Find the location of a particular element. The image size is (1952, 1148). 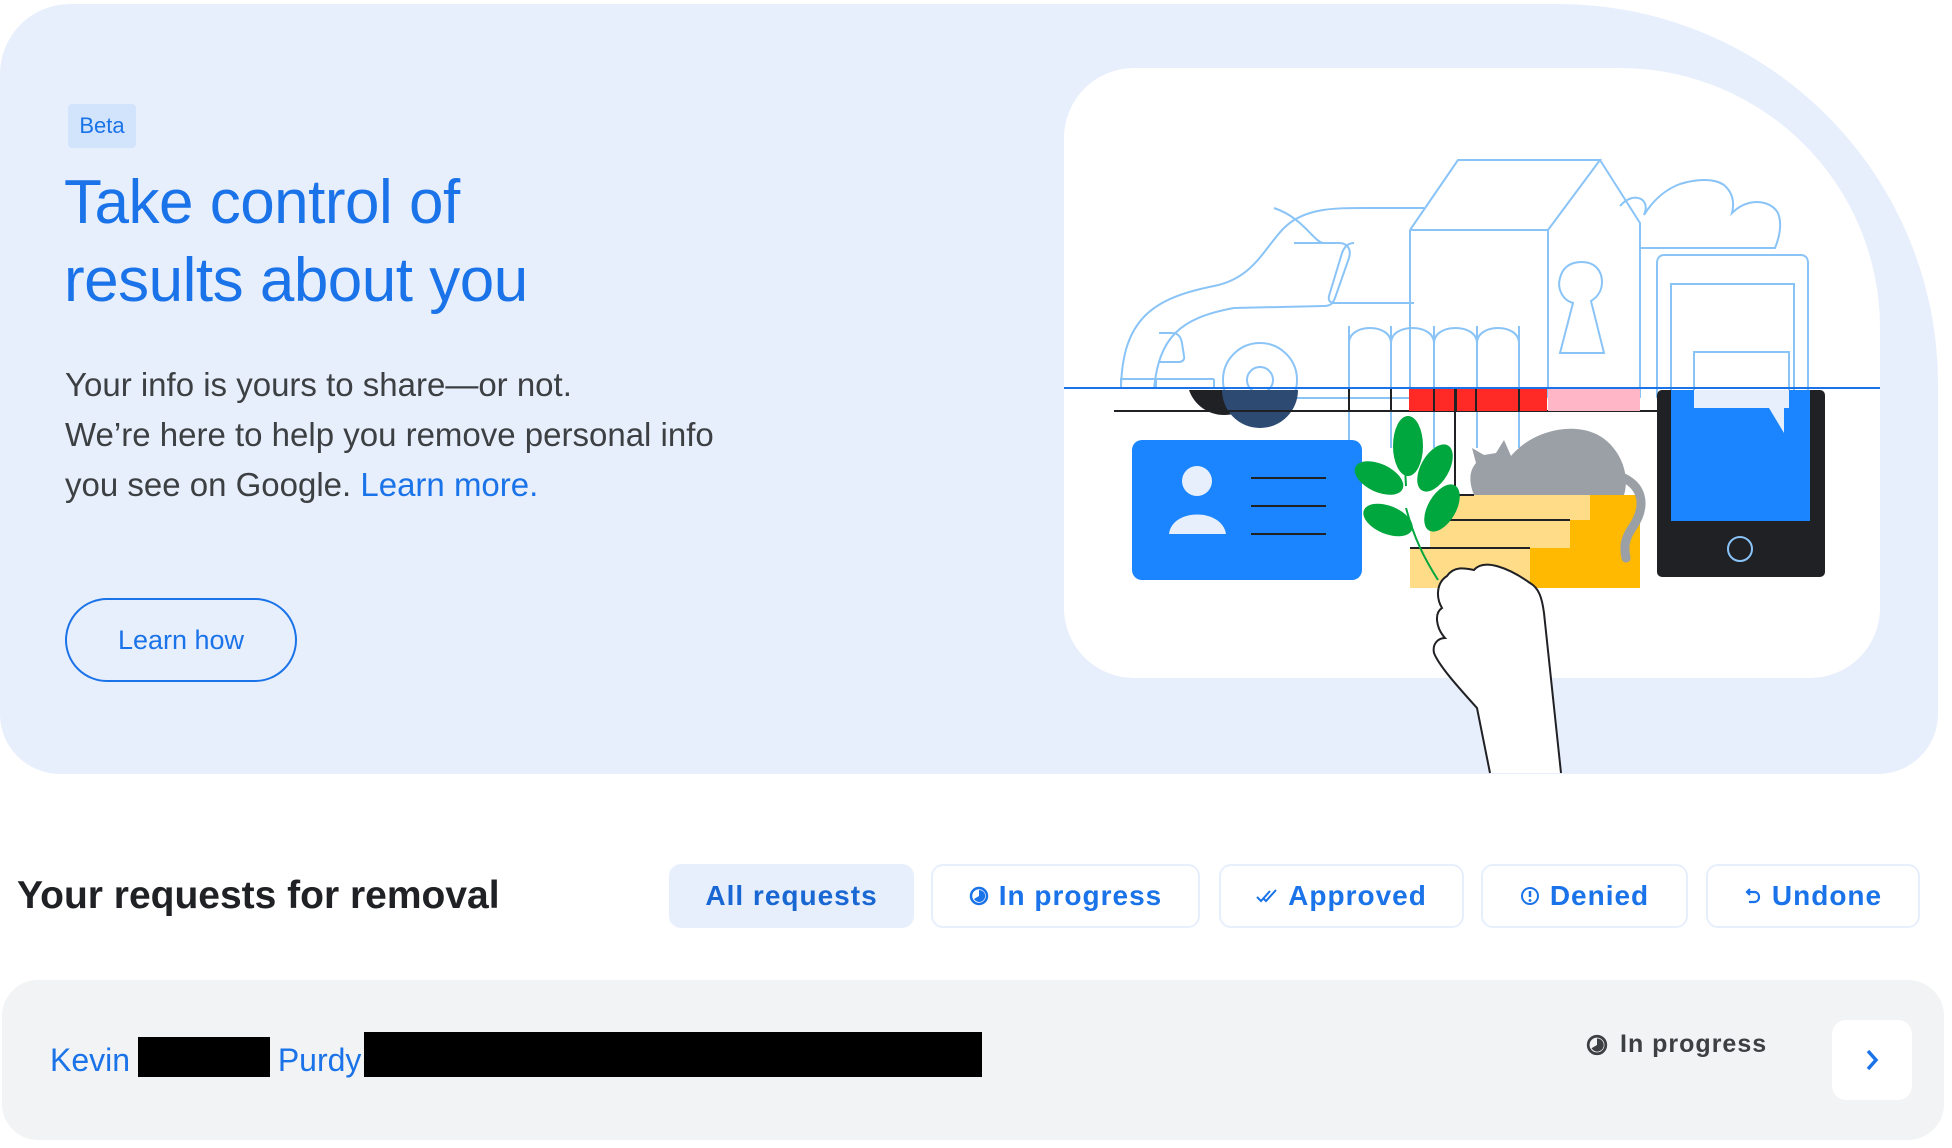

undo-icon is located at coordinates (1753, 896).